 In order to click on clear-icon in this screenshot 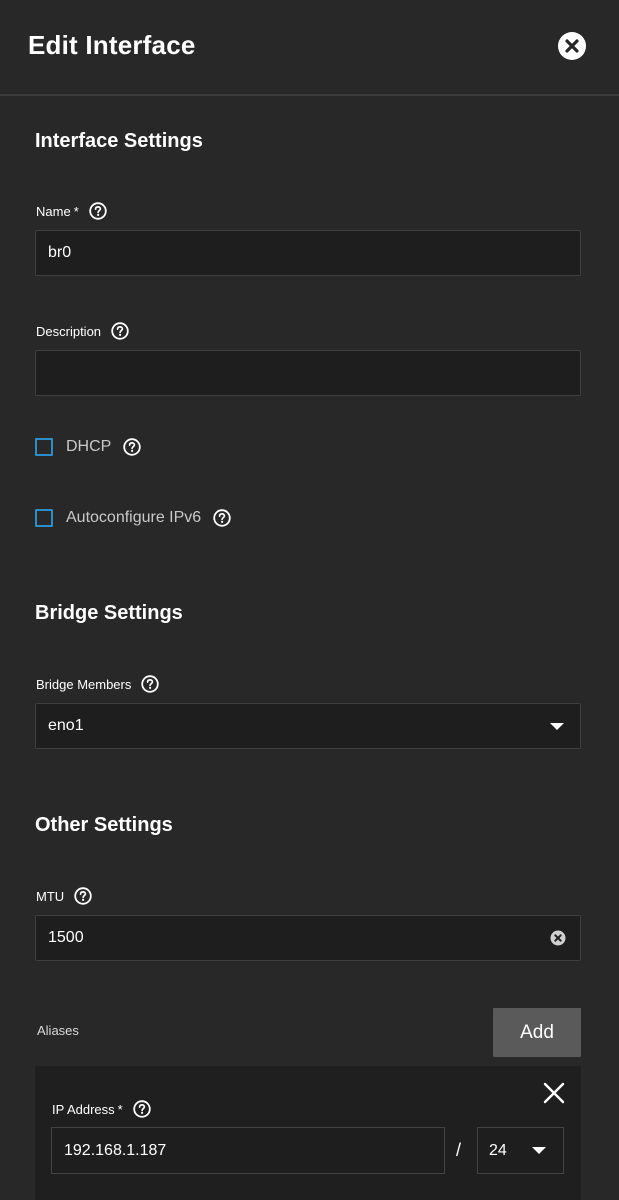, I will do `click(558, 938)`.